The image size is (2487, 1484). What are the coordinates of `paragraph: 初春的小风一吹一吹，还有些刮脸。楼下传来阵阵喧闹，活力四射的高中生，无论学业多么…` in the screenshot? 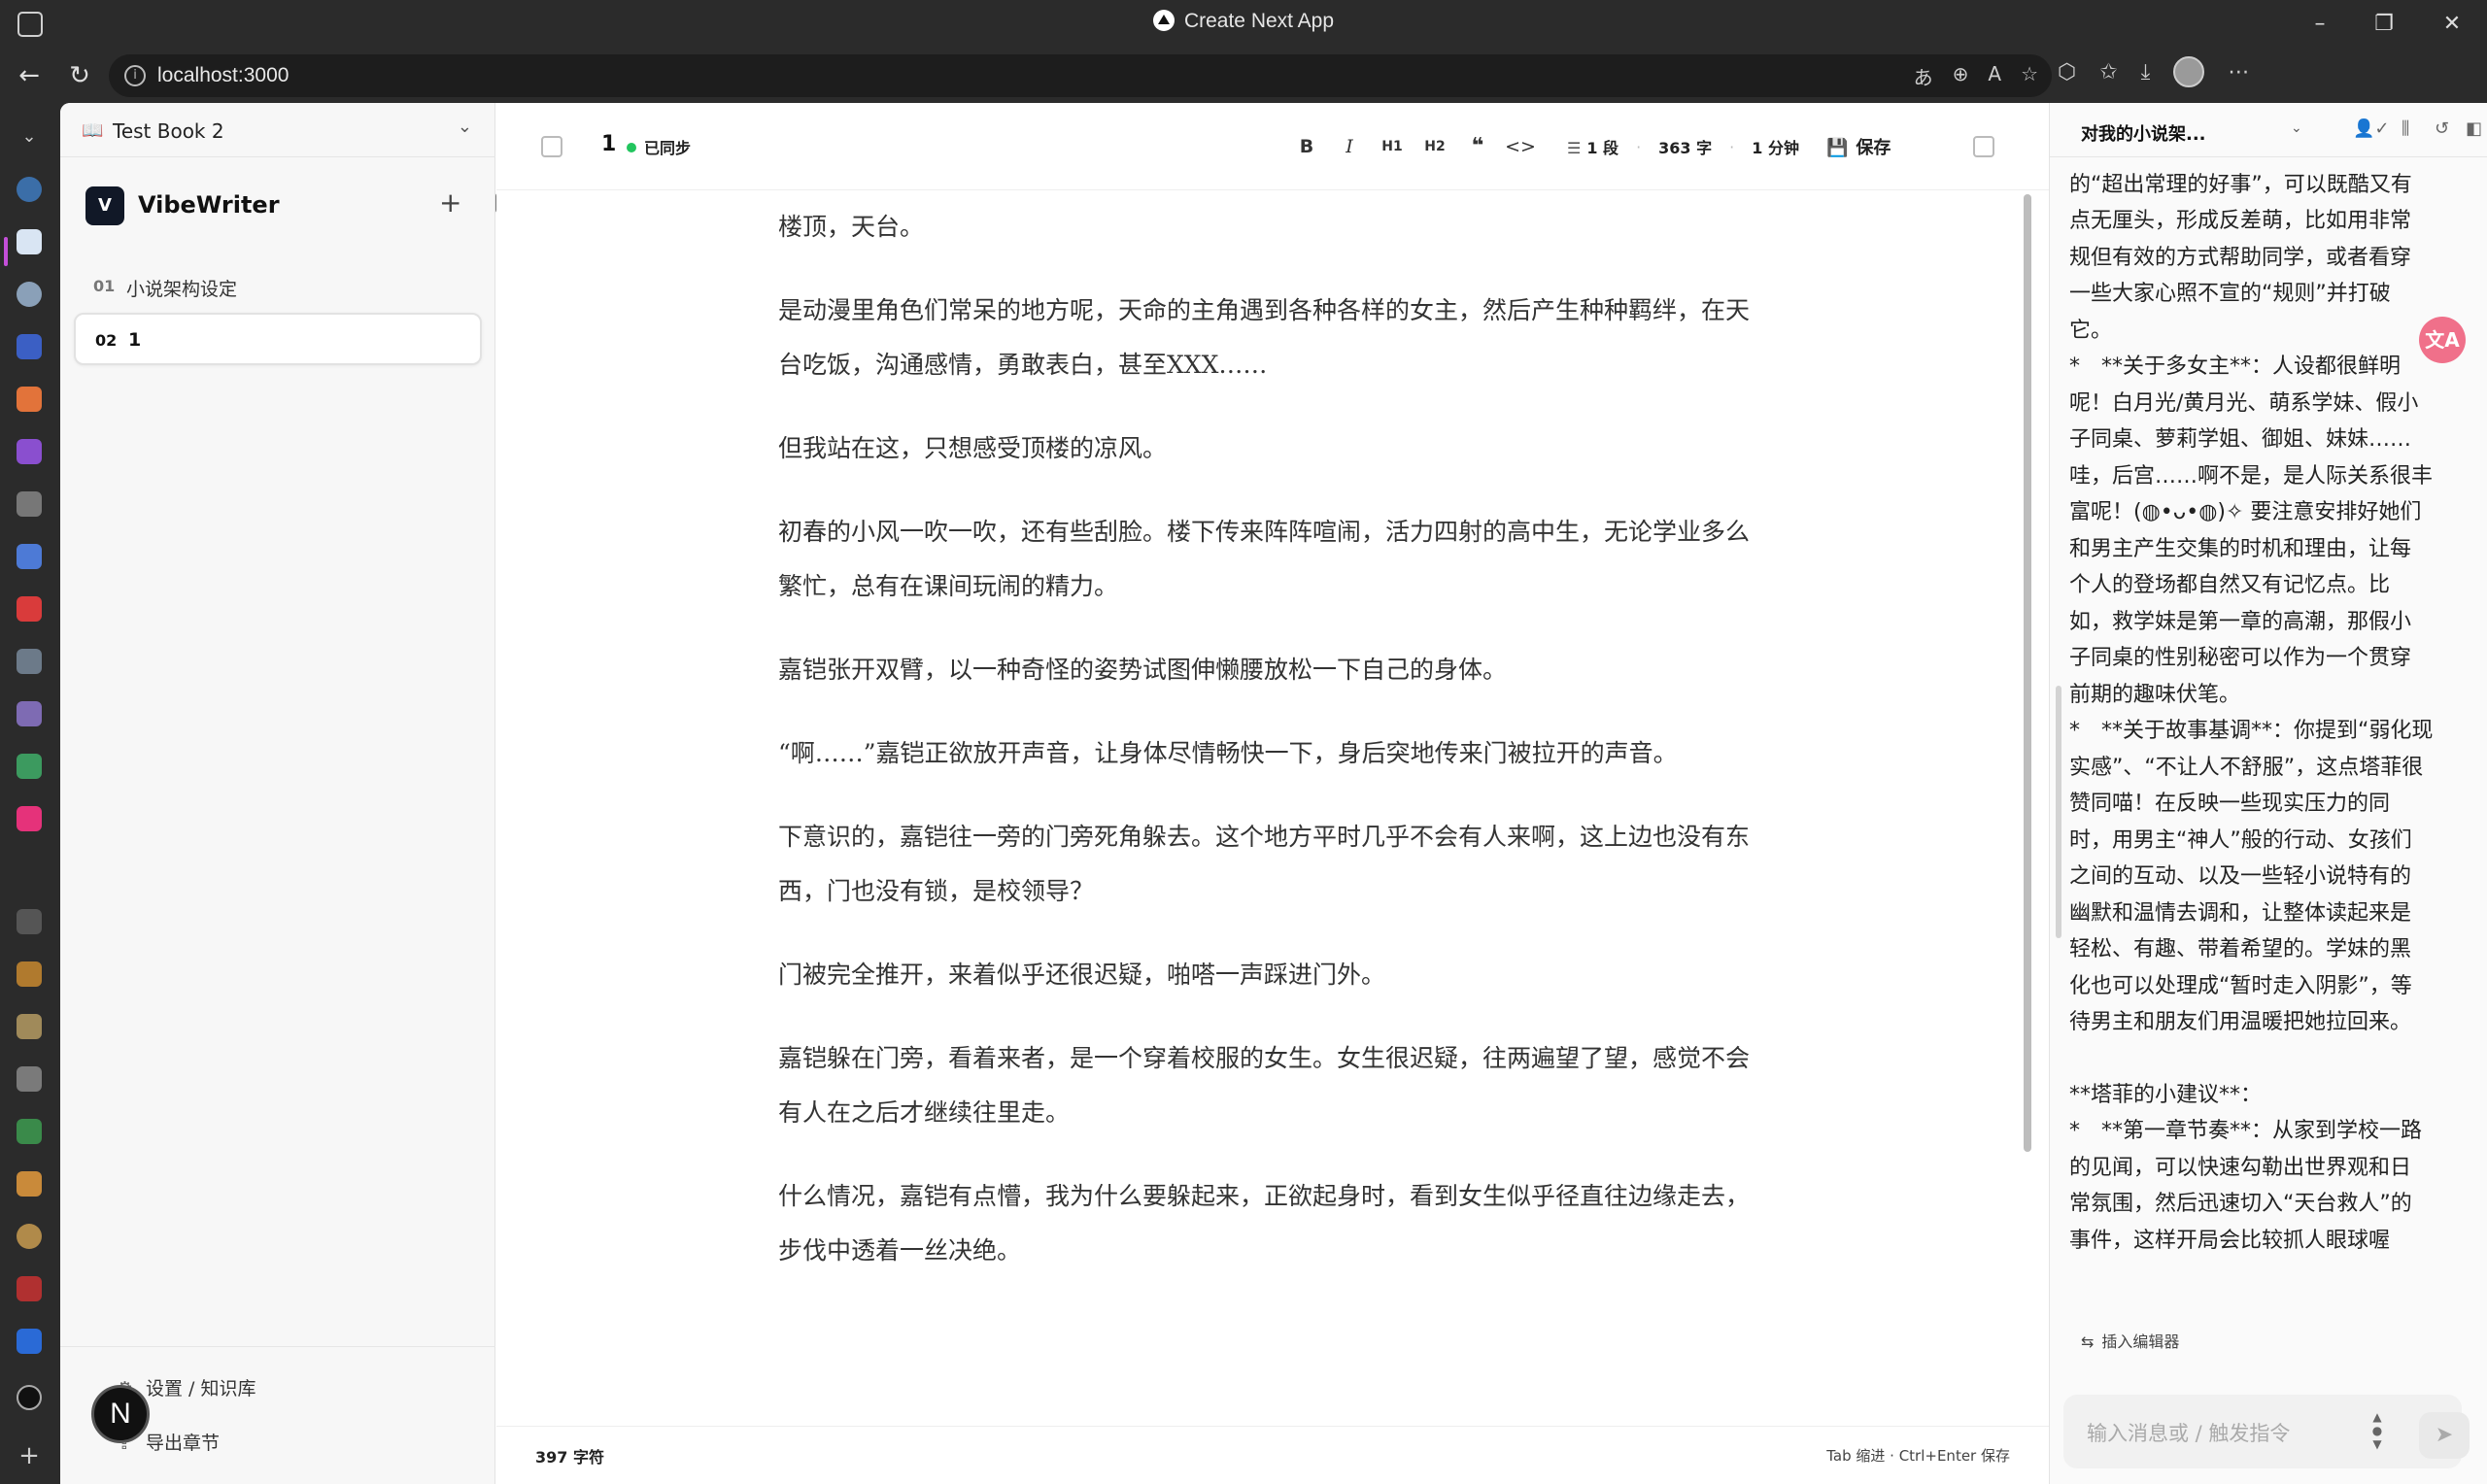 It's located at (1268, 559).